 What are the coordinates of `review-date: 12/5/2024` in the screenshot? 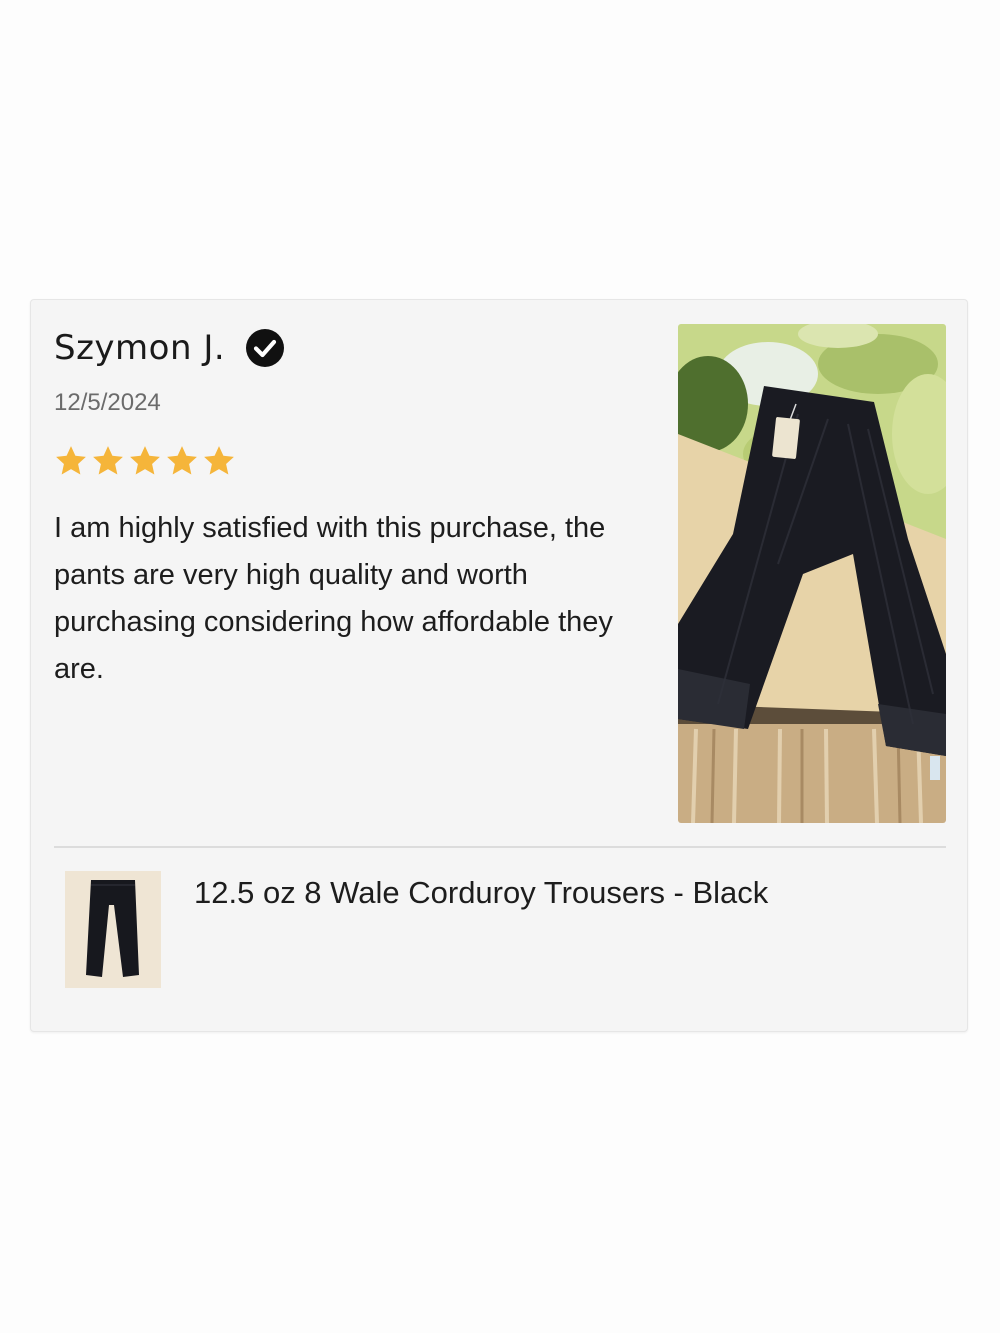 It's located at (107, 402).